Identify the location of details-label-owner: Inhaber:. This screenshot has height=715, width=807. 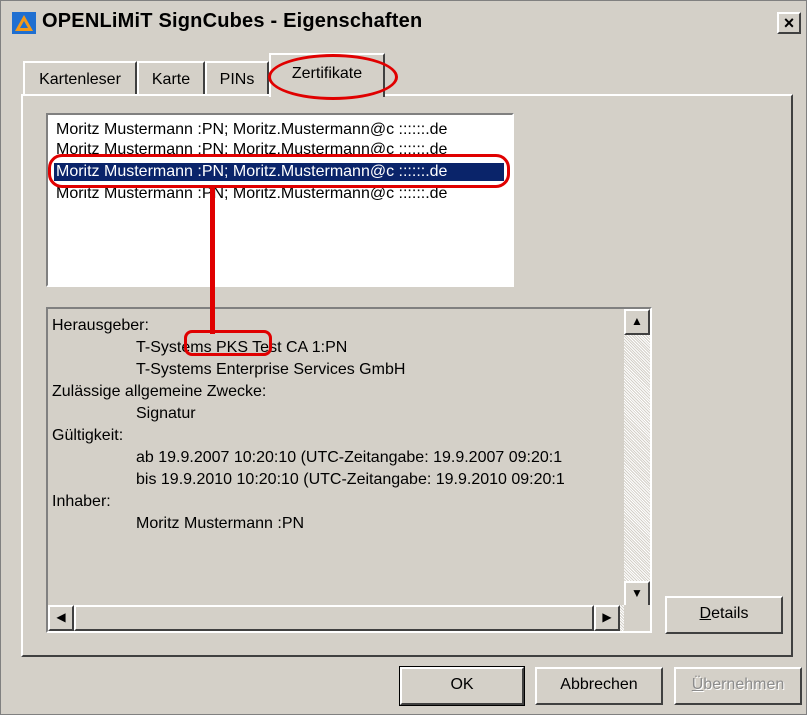
(81, 501).